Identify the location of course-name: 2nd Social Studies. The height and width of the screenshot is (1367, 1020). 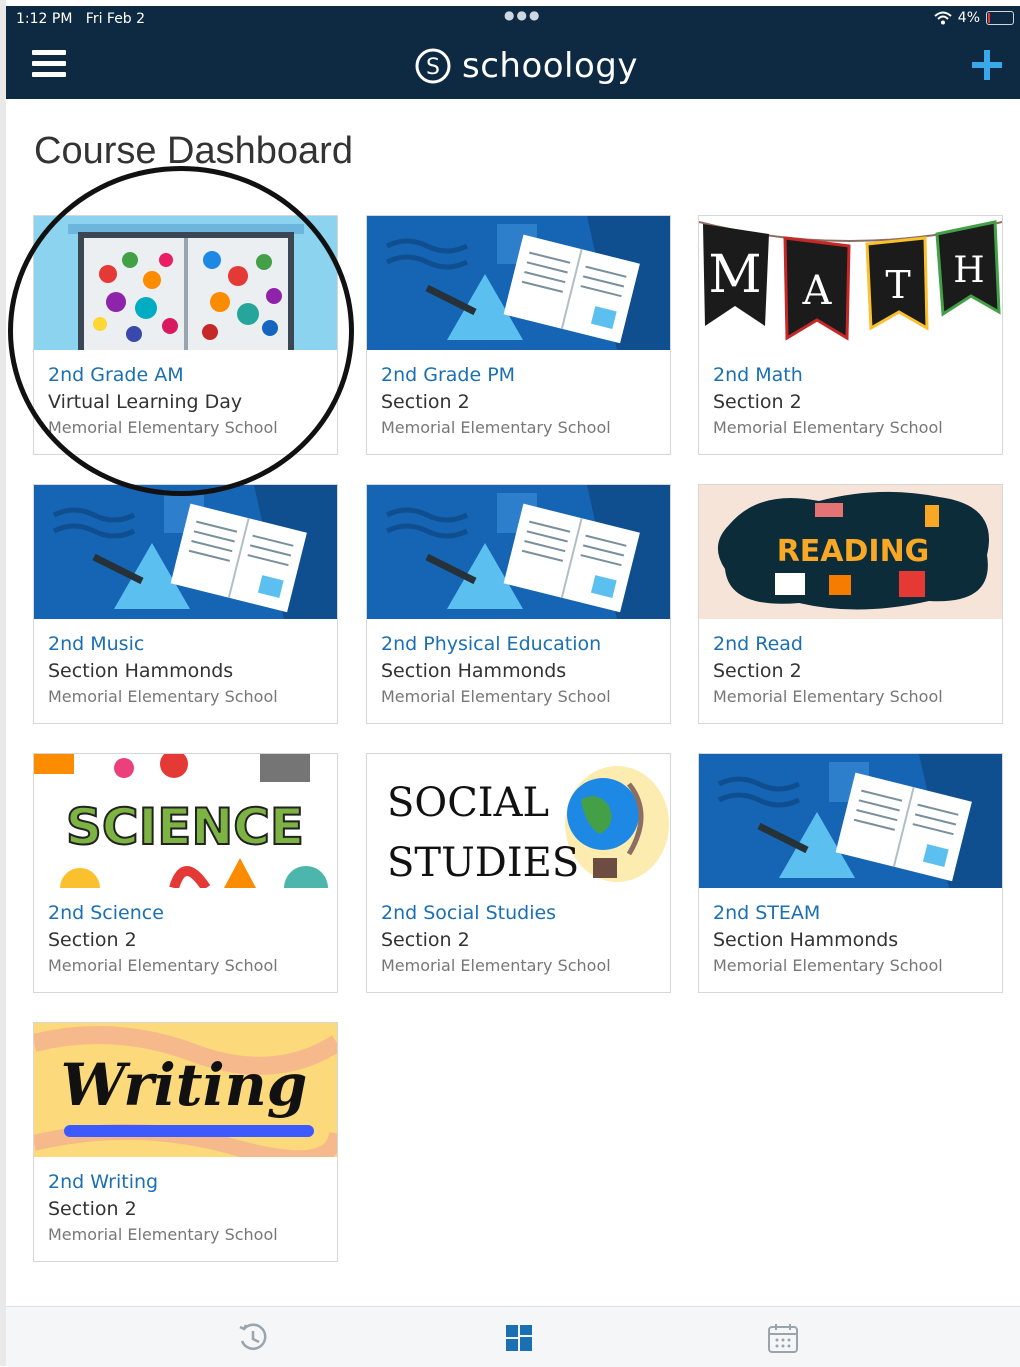
(468, 913).